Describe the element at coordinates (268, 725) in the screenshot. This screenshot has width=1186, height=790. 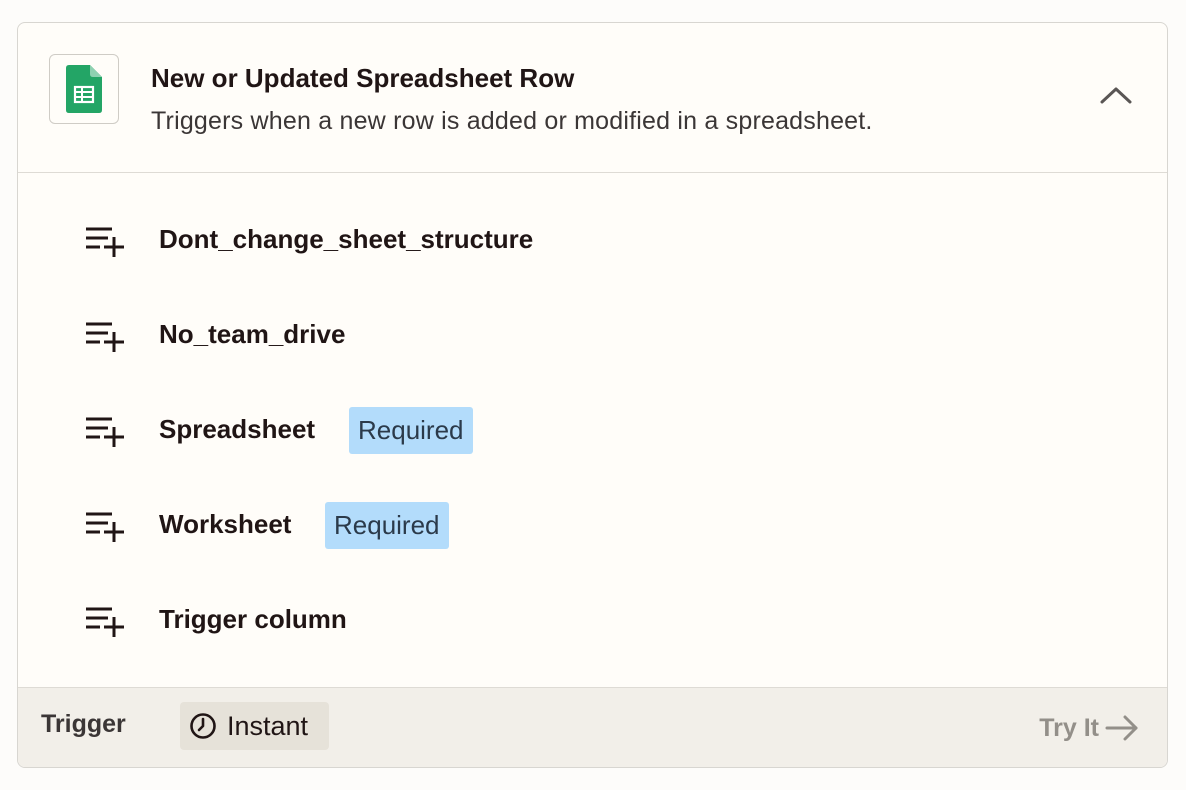
I see `instant-label: Instant` at that location.